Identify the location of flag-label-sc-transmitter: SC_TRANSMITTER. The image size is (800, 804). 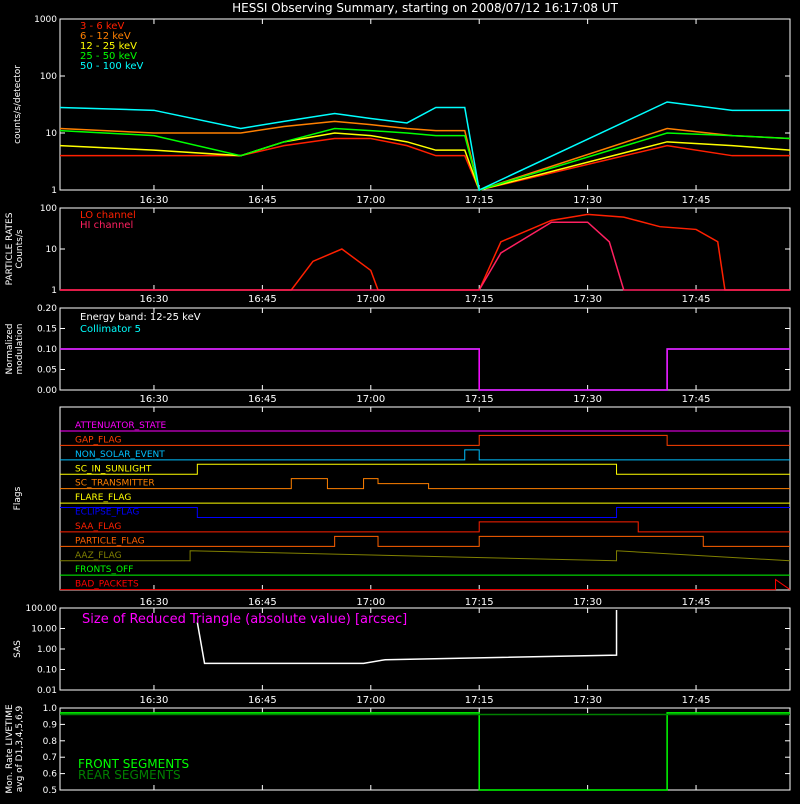
(115, 484).